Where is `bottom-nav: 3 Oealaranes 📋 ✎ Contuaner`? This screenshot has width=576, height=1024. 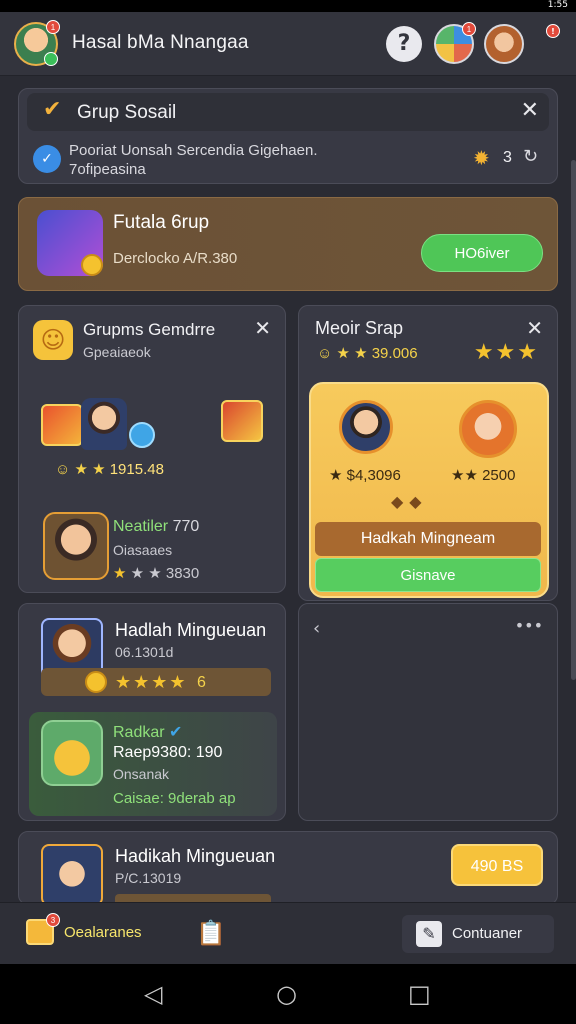 bottom-nav: 3 Oealaranes 📋 ✎ Contuaner is located at coordinates (288, 933).